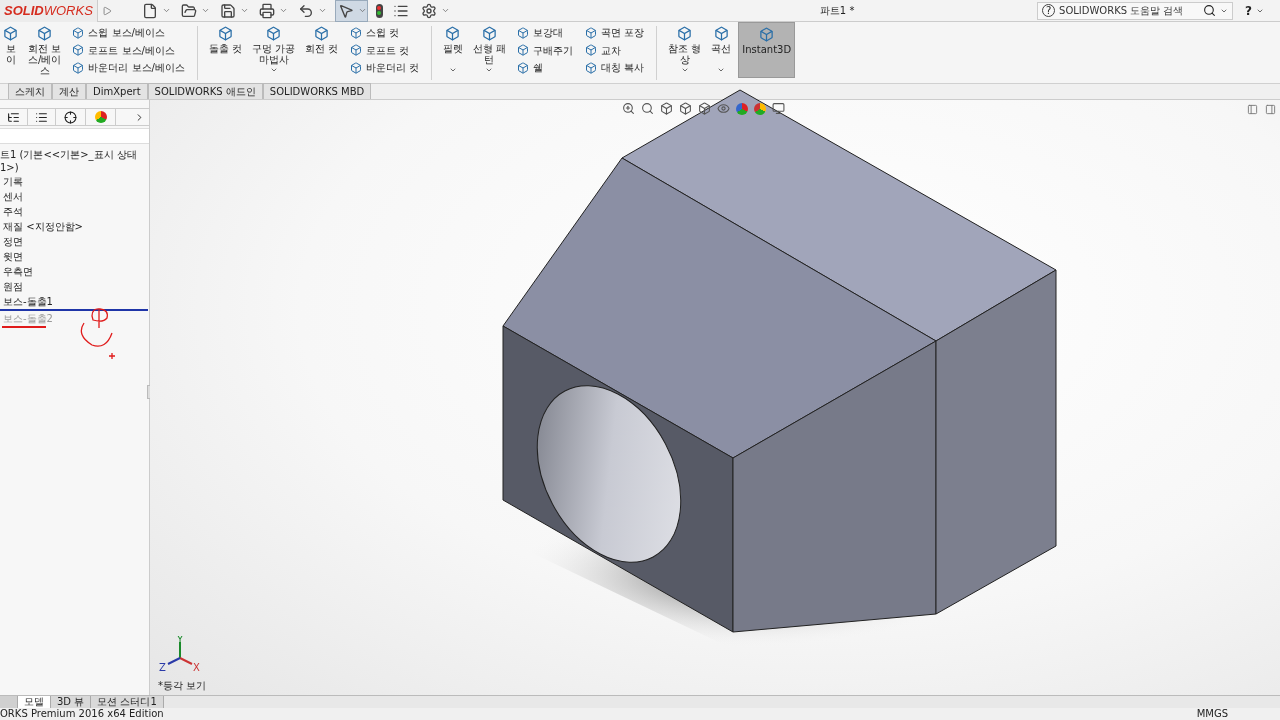  What do you see at coordinates (128, 67) in the screenshot?
I see `ribbon-button: 바운더리 보스/베이스` at bounding box center [128, 67].